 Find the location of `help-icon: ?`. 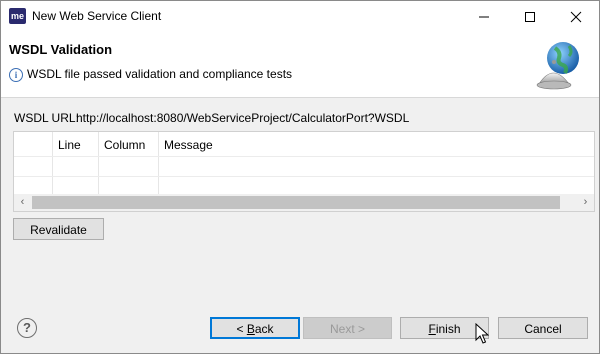

help-icon: ? is located at coordinates (27, 328).